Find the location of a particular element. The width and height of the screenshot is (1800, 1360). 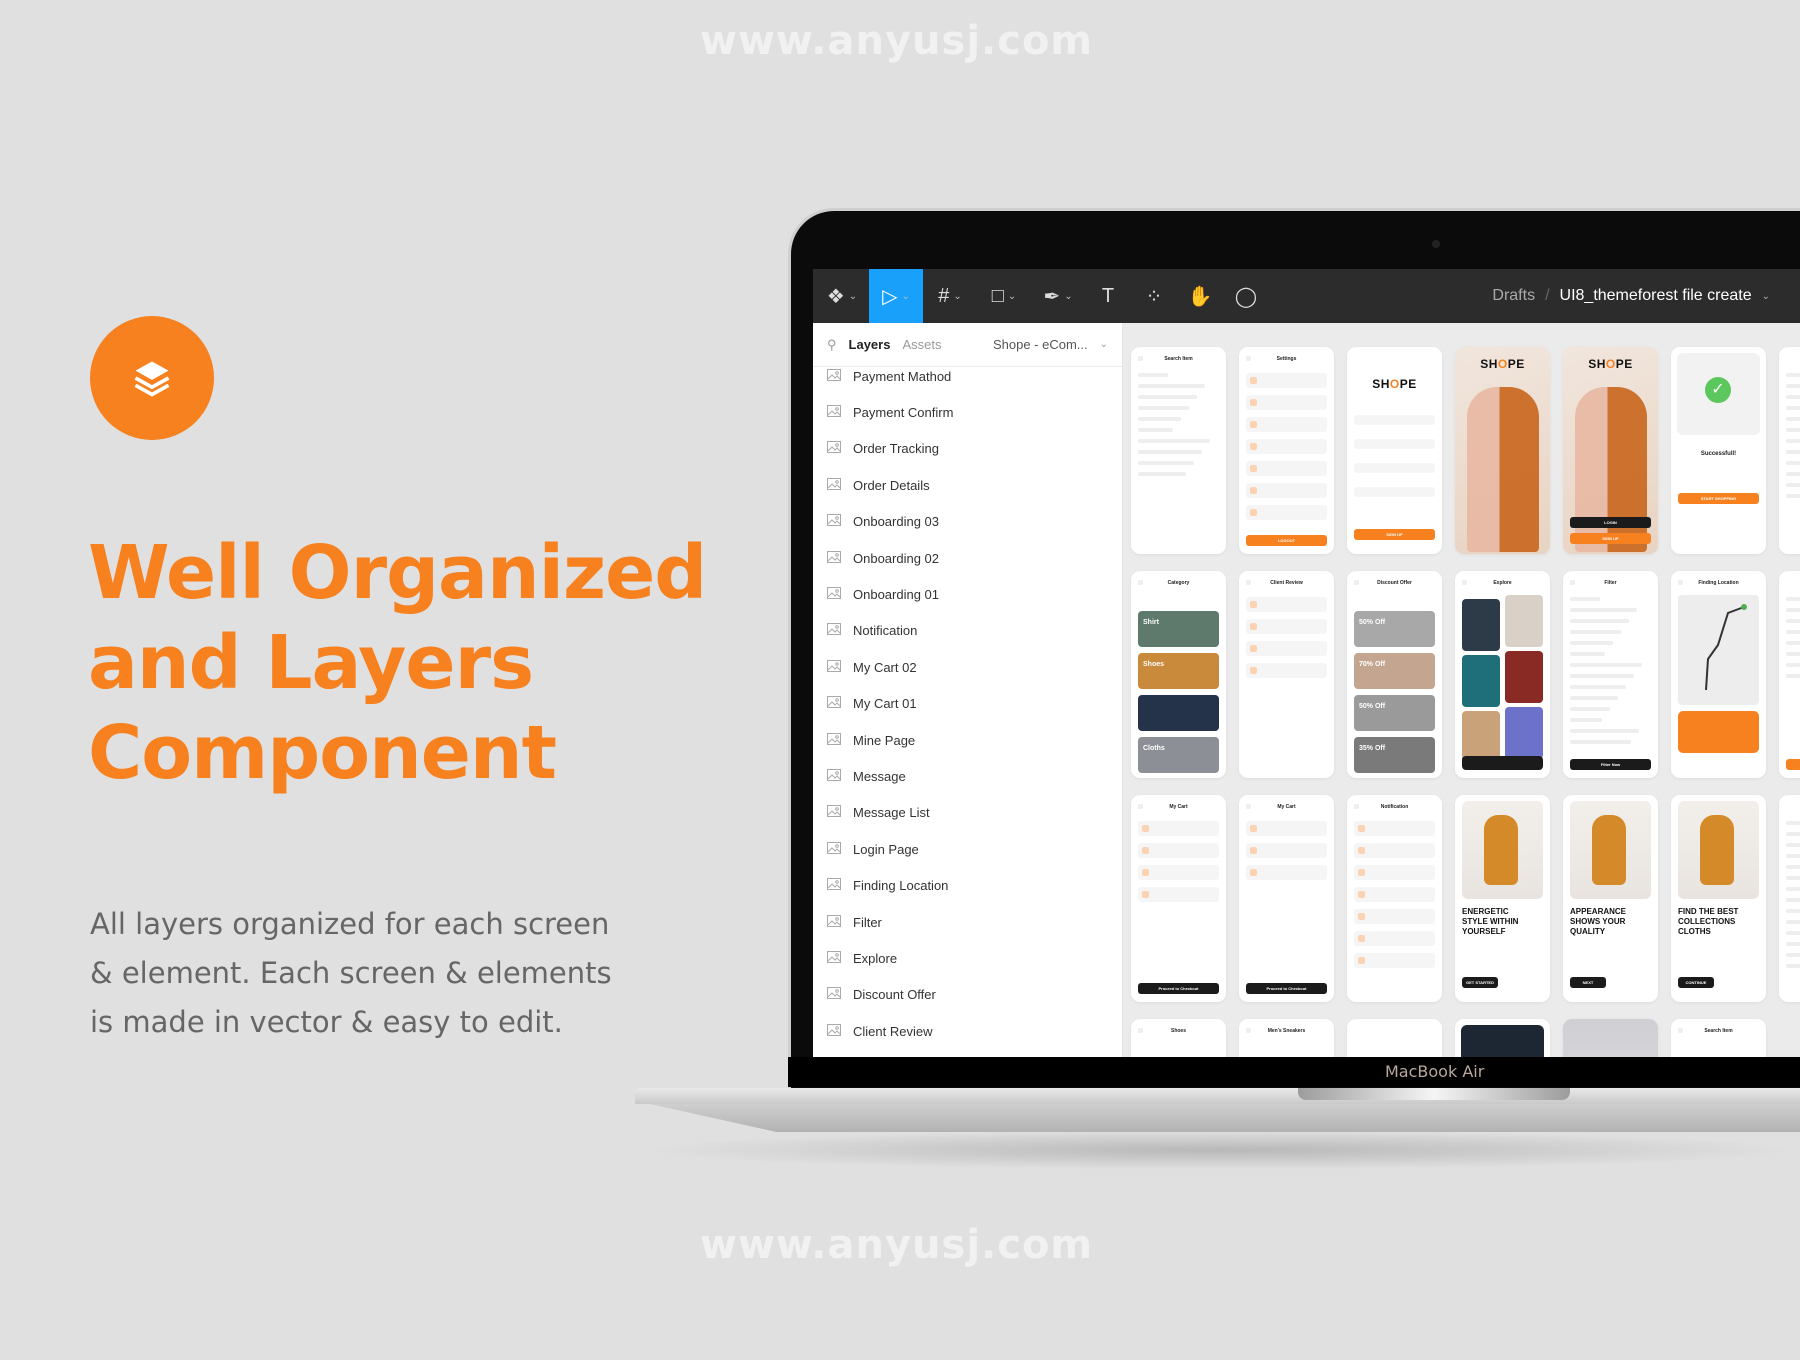

image-tile: Shoes is located at coordinates (1178, 671).